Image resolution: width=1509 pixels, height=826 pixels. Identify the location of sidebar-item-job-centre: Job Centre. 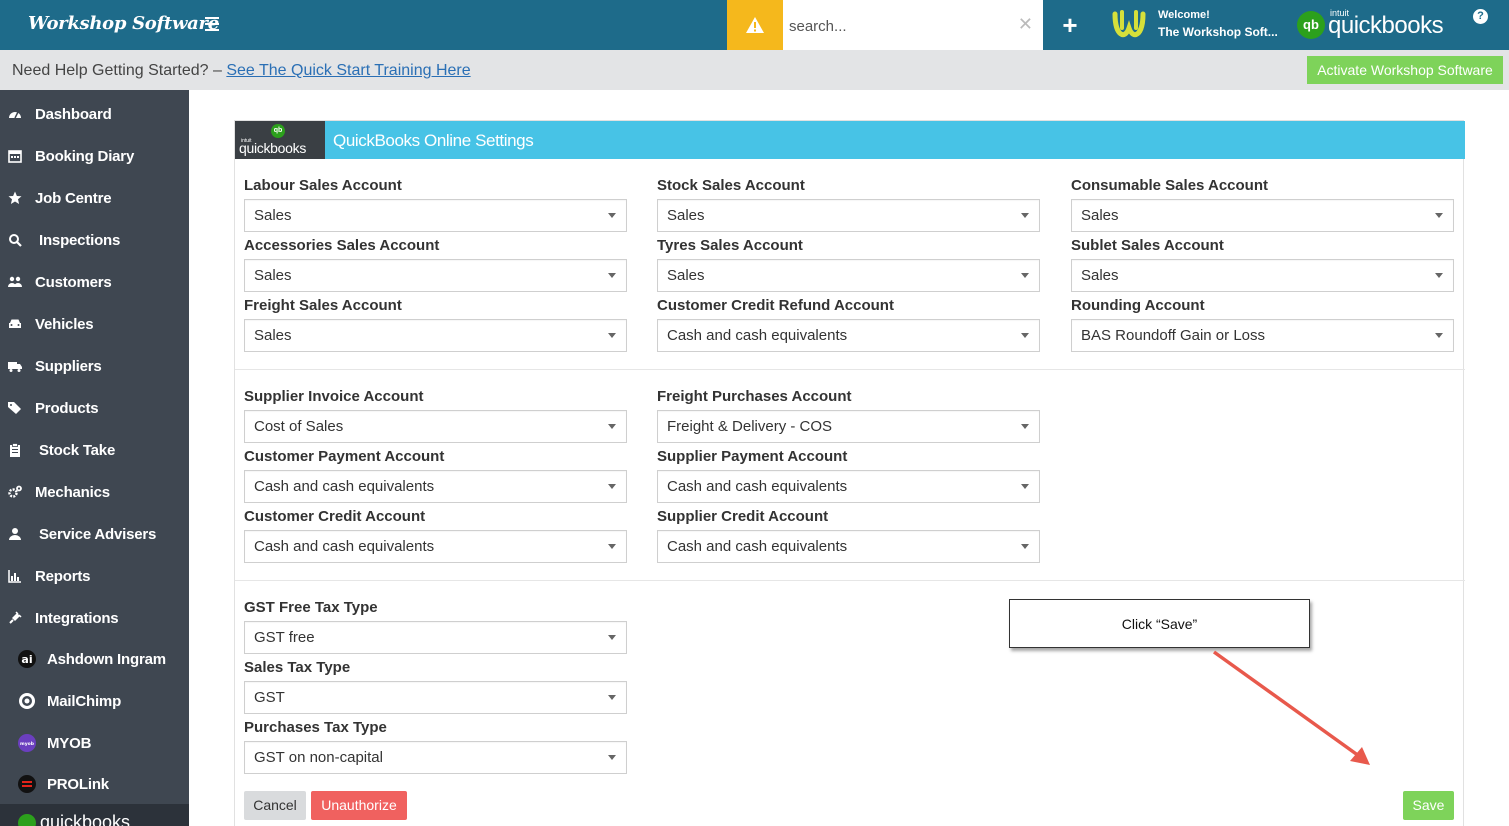
(94, 198).